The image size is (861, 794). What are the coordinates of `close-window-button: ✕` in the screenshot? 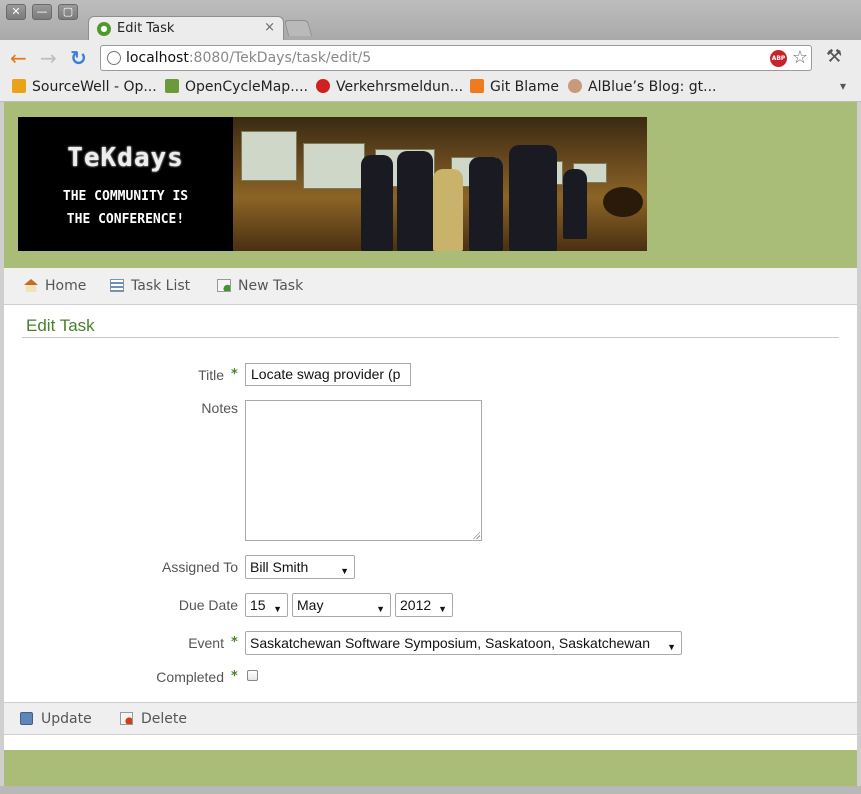 It's located at (16, 12).